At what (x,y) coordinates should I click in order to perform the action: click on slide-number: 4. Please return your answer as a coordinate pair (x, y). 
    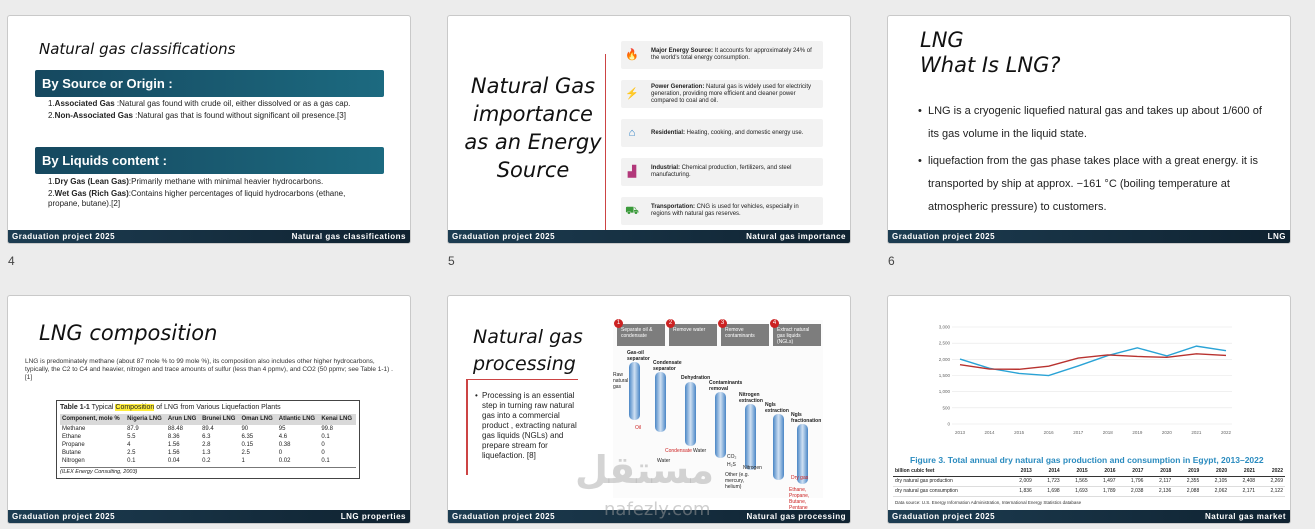
    Looking at the image, I should click on (11, 261).